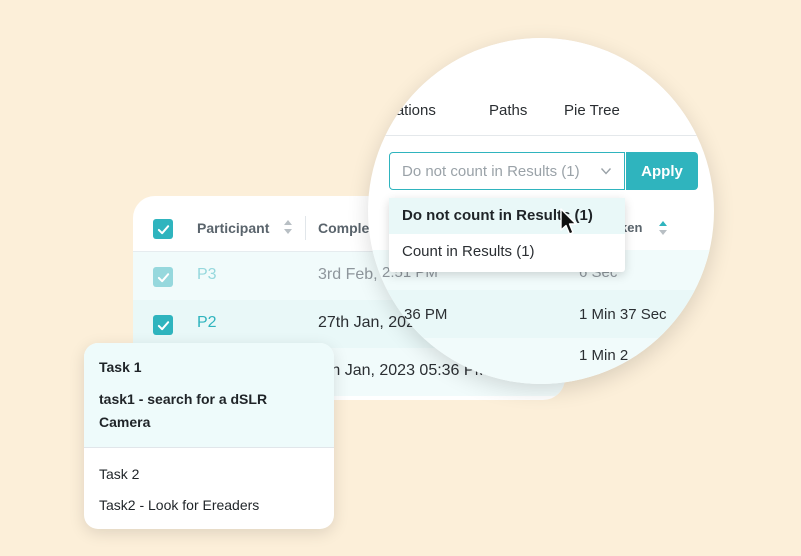 Image resolution: width=801 pixels, height=556 pixels. I want to click on tab-paths: Paths, so click(508, 110).